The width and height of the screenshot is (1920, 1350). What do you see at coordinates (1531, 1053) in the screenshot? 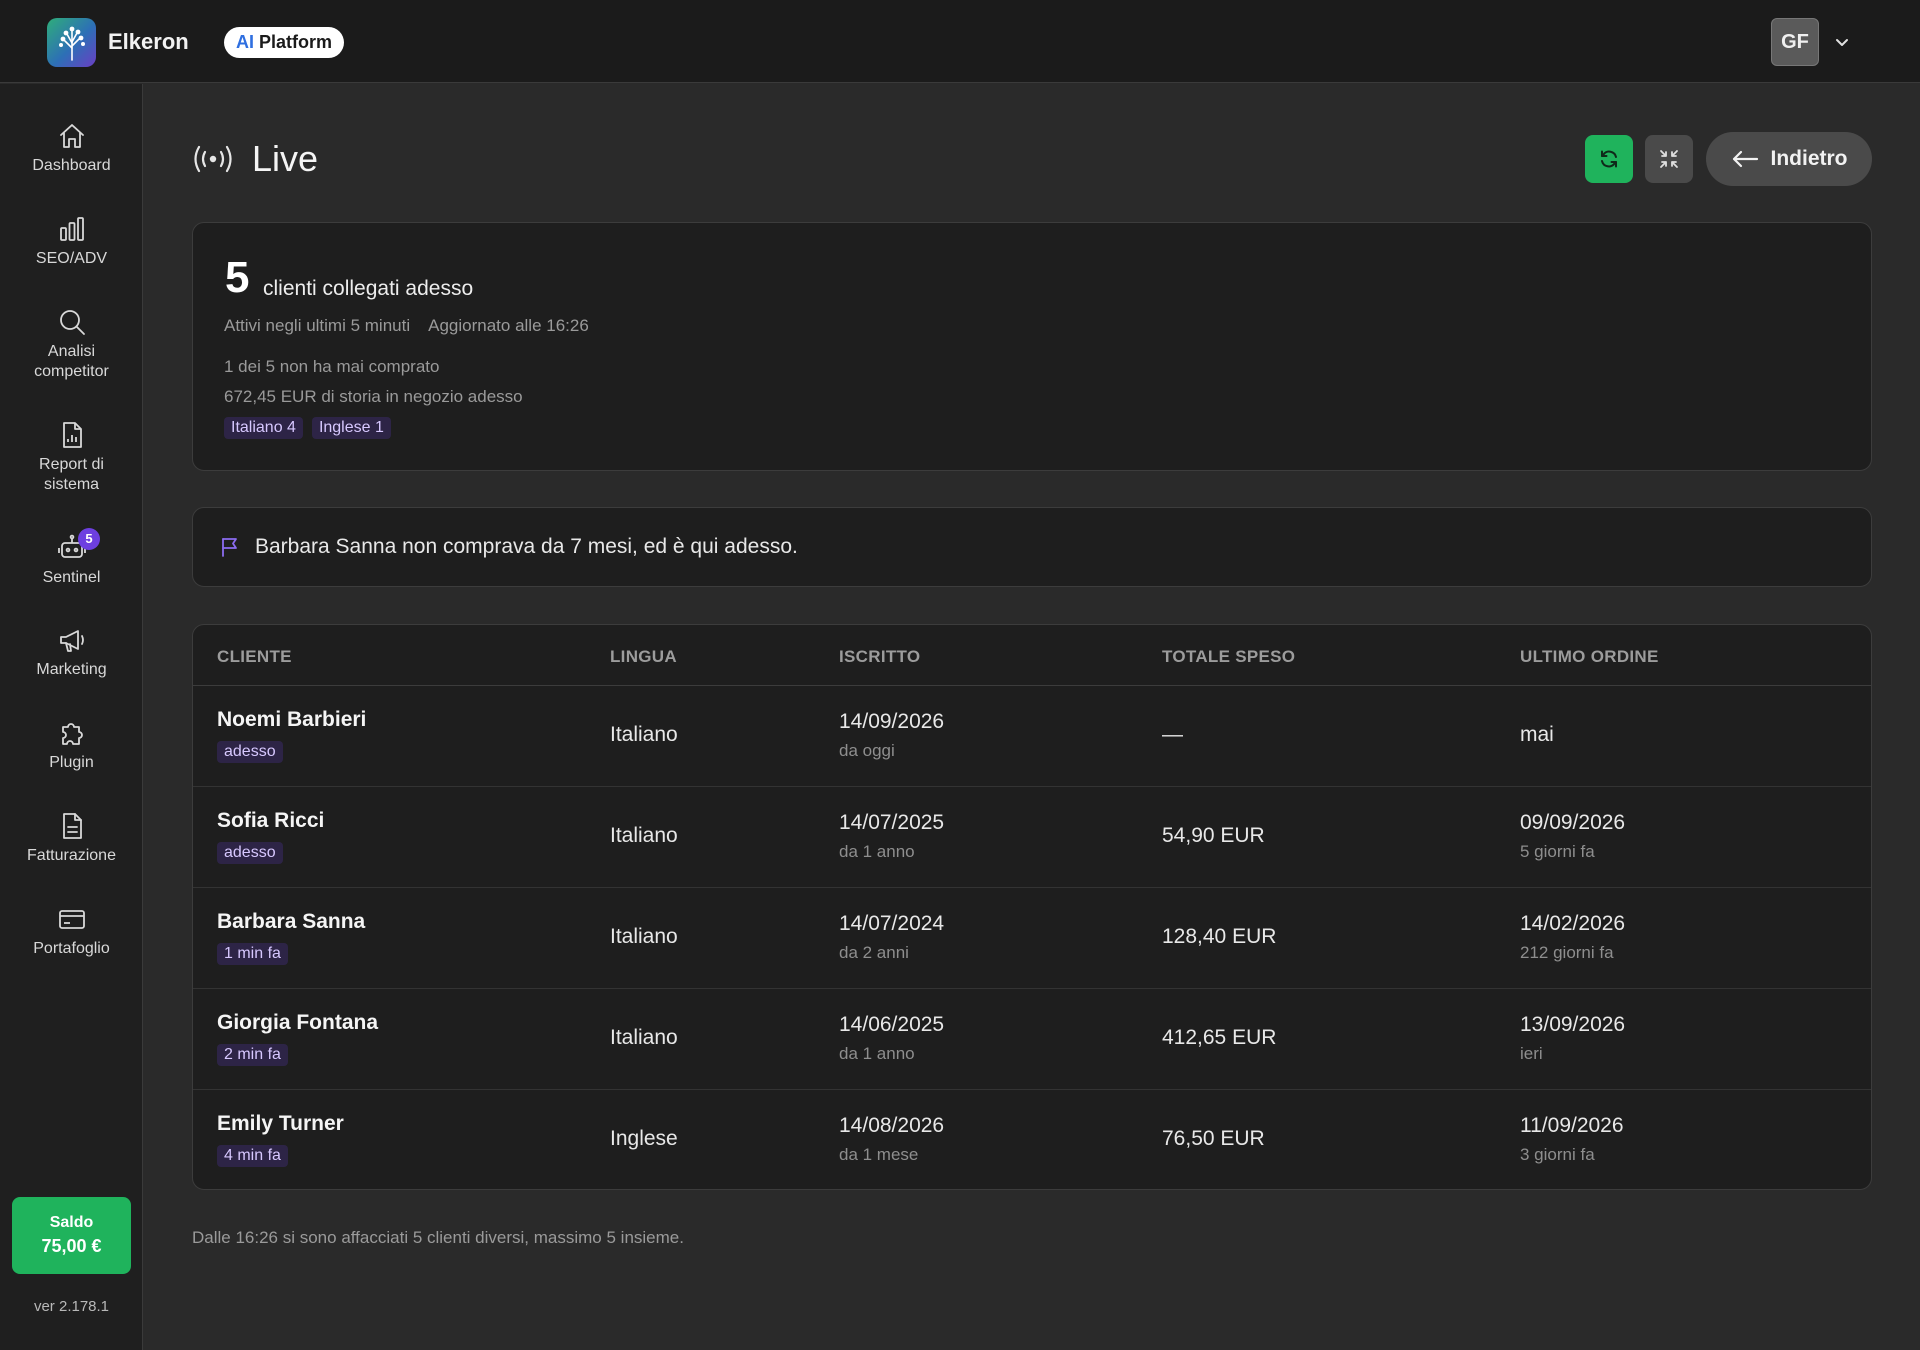
I see `last-order-relative: ieri` at bounding box center [1531, 1053].